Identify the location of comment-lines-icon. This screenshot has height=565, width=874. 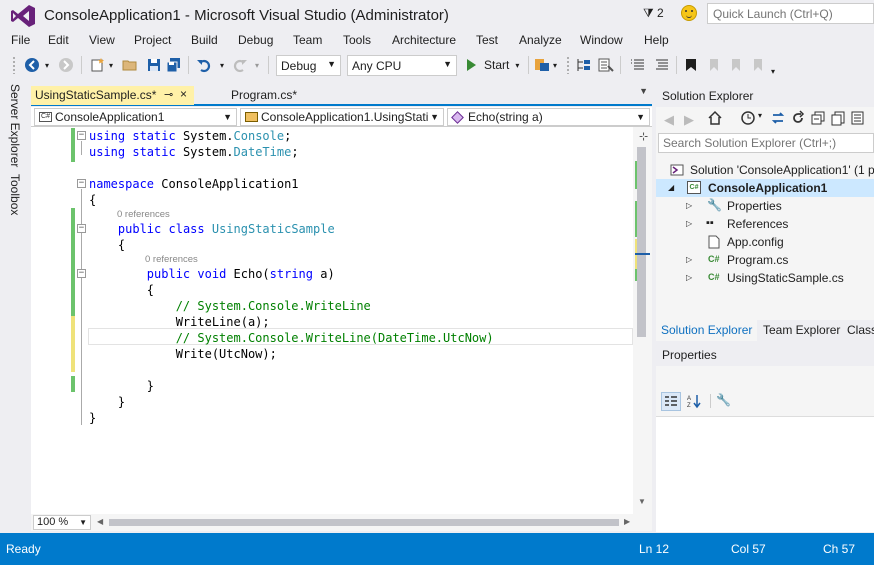
(638, 65).